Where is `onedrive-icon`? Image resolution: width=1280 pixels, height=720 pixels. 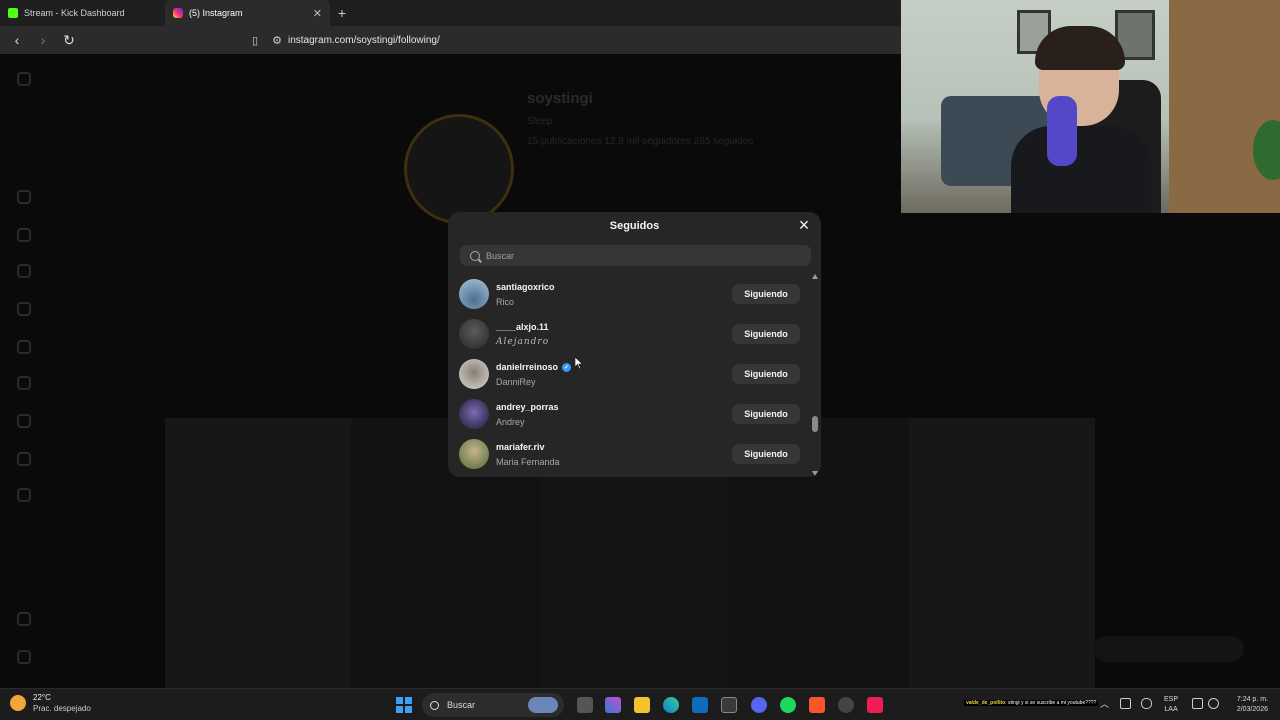 onedrive-icon is located at coordinates (1125, 703).